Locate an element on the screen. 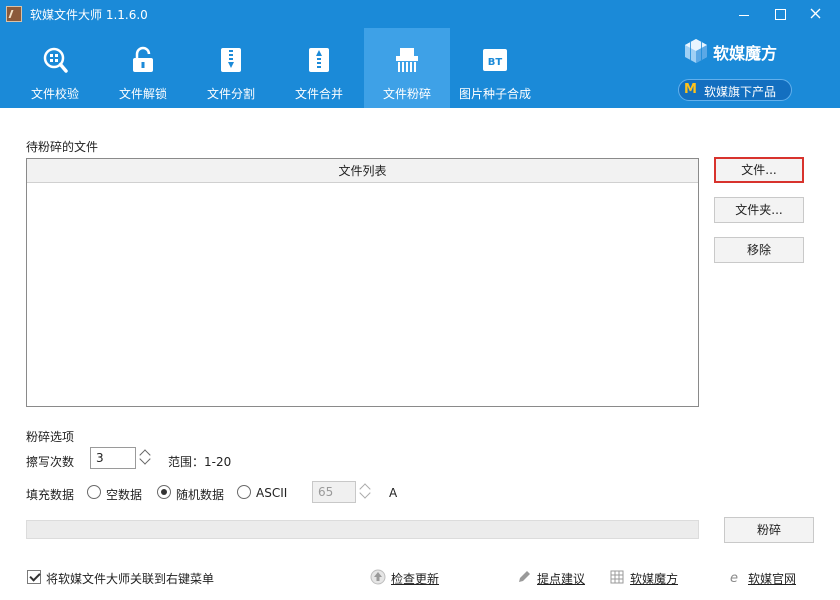 The width and height of the screenshot is (840, 600). tab-label: 图片种子合成 is located at coordinates (494, 94).